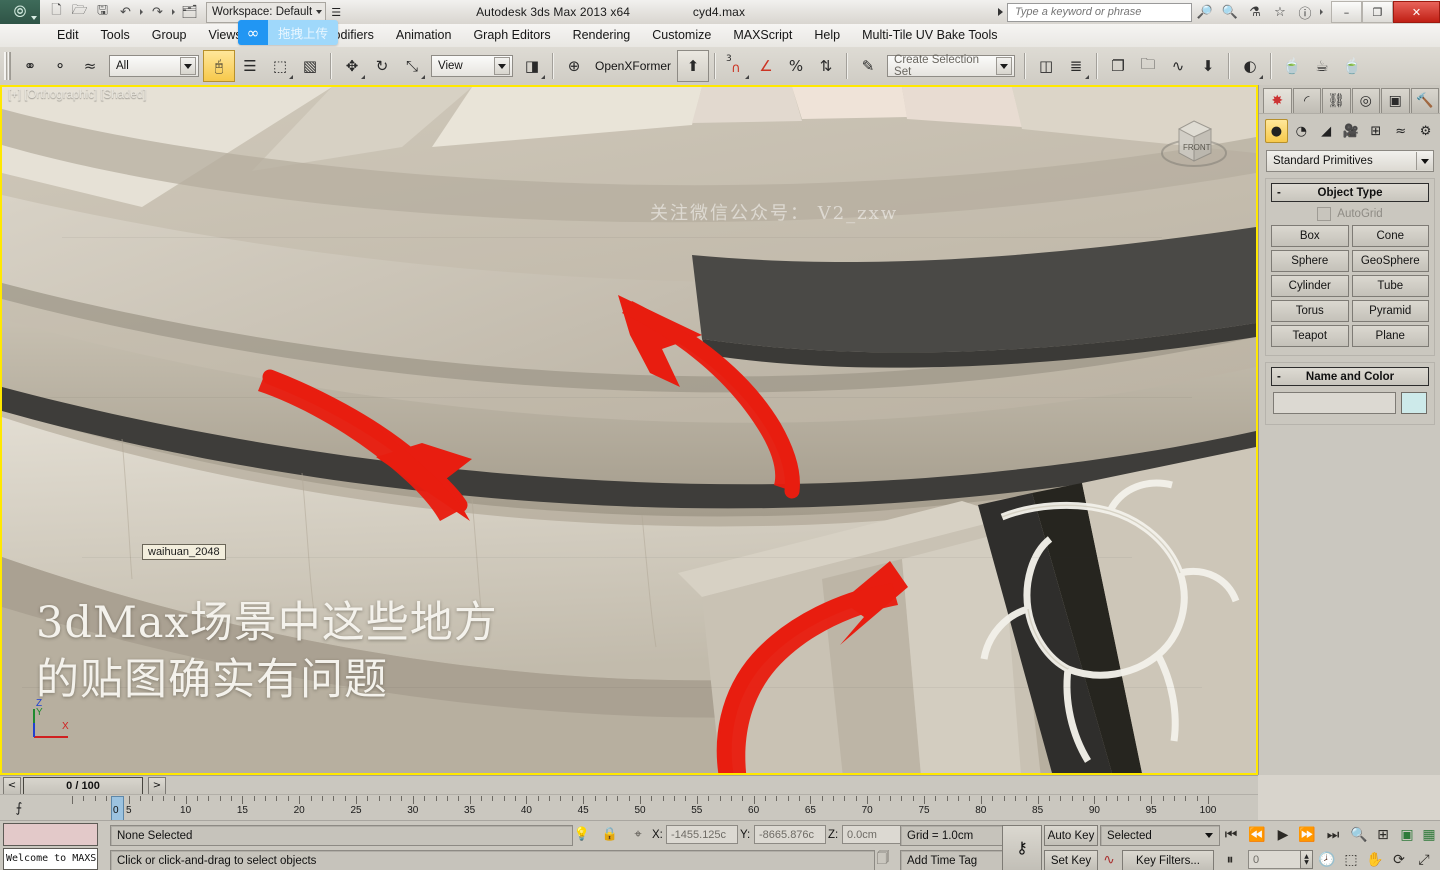  I want to click on use-center-flyout-button: ◨, so click(532, 66).